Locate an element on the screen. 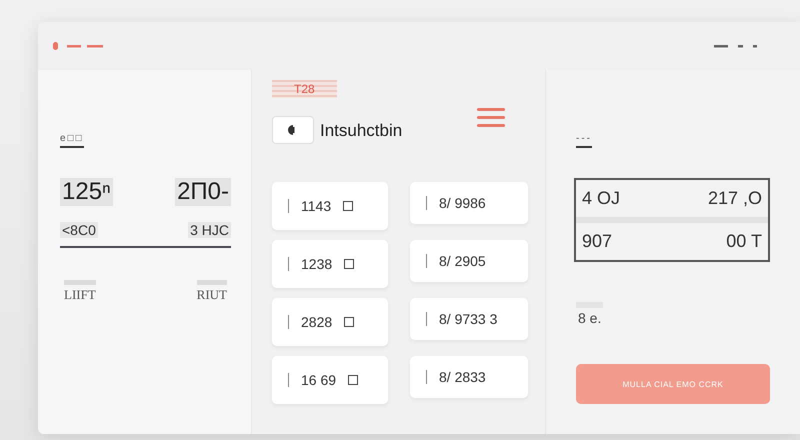  list-card: 8/ 9986 is located at coordinates (469, 203).